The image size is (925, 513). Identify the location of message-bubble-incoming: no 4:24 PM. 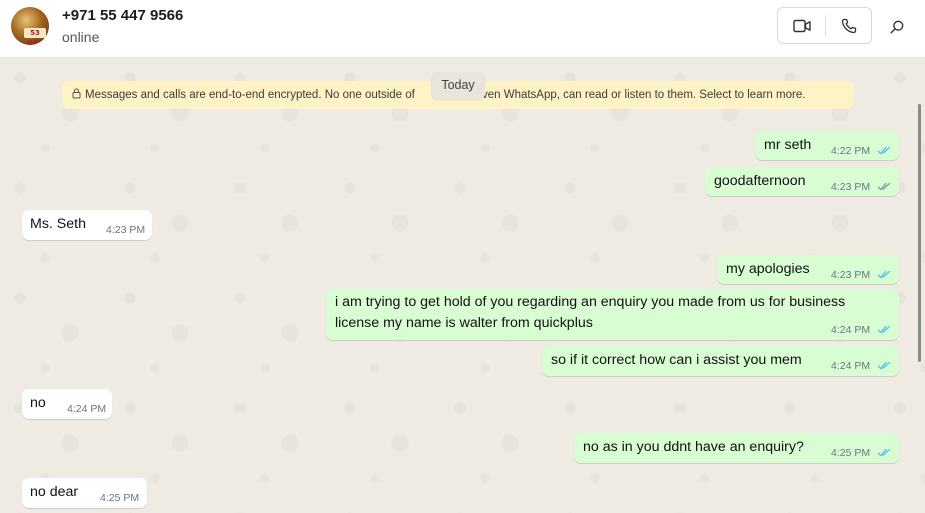
(67, 404).